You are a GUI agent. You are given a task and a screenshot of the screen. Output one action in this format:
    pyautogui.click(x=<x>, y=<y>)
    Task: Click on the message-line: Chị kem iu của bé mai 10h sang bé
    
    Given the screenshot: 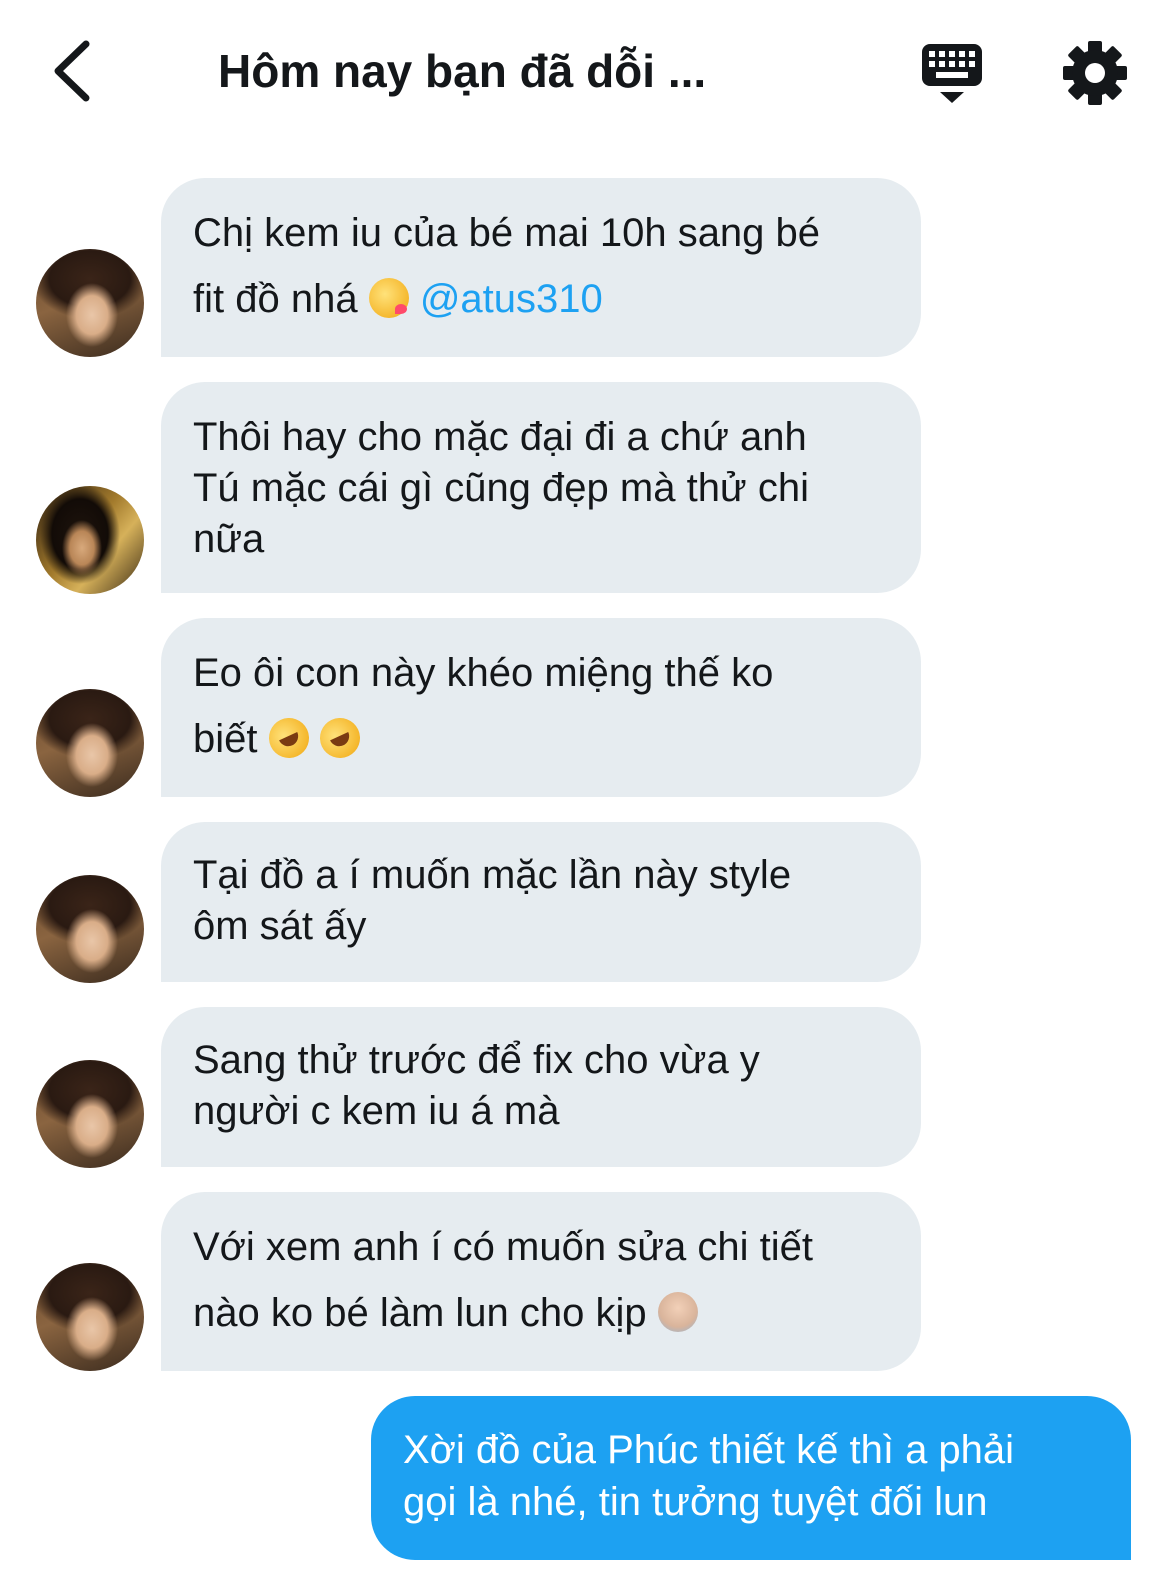 What is the action you would take?
    pyautogui.click(x=507, y=233)
    